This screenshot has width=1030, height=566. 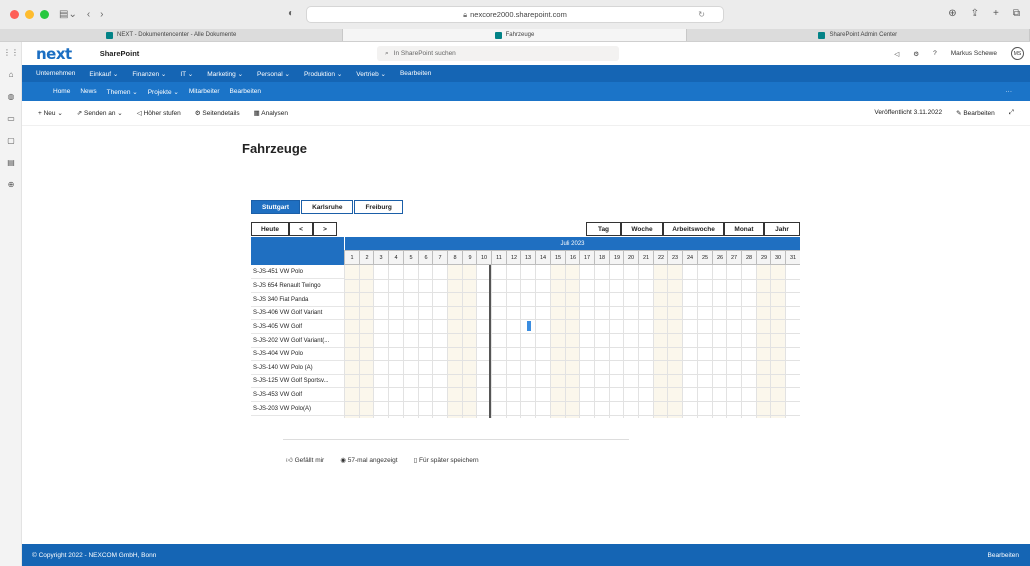 What do you see at coordinates (301, 229) in the screenshot?
I see `previous-button: <` at bounding box center [301, 229].